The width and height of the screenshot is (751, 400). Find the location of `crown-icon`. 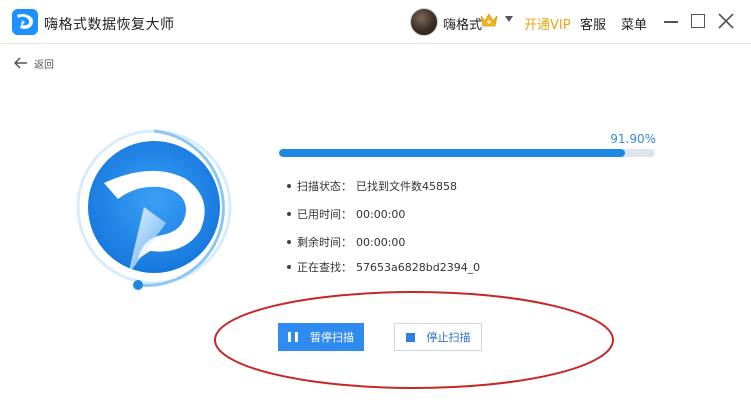

crown-icon is located at coordinates (489, 20).